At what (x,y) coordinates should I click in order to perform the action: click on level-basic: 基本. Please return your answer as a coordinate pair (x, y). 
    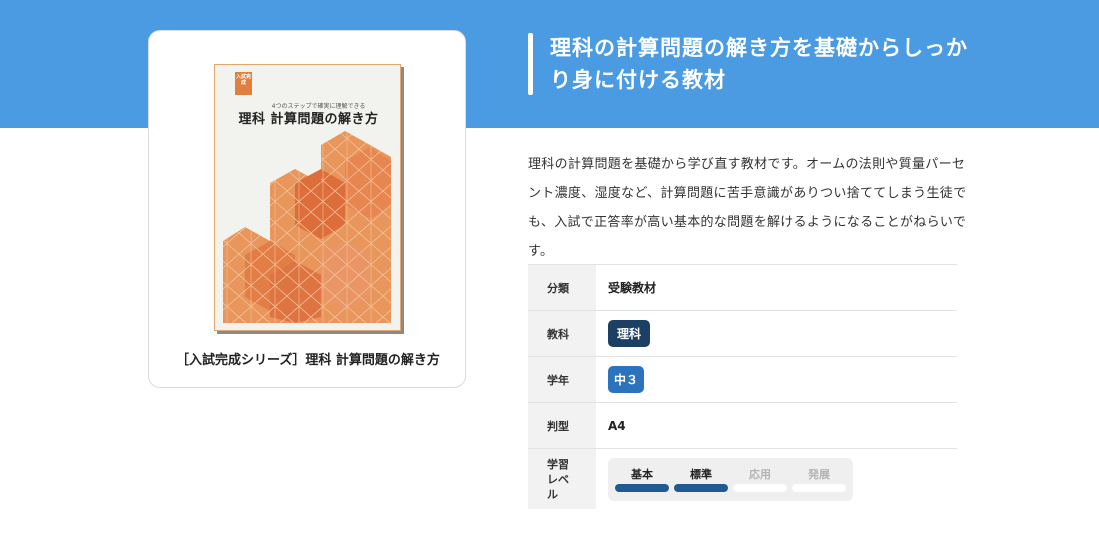
    Looking at the image, I should click on (642, 479).